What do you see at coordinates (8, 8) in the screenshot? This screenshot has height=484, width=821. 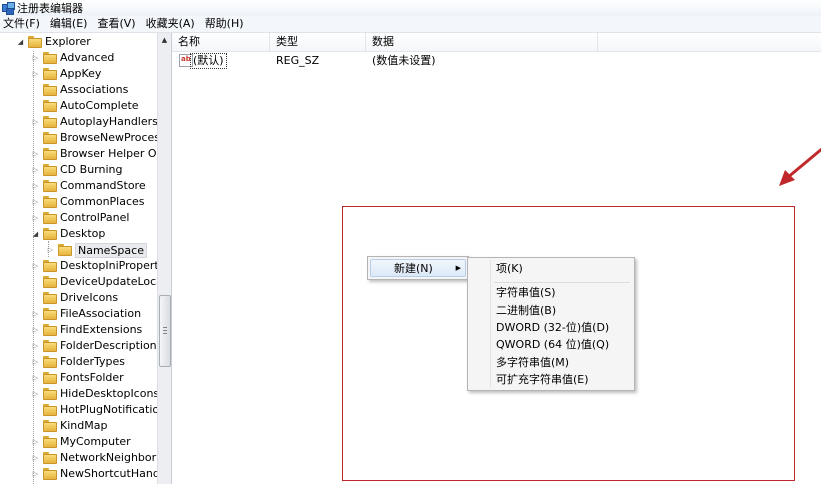 I see `regedit-icon` at bounding box center [8, 8].